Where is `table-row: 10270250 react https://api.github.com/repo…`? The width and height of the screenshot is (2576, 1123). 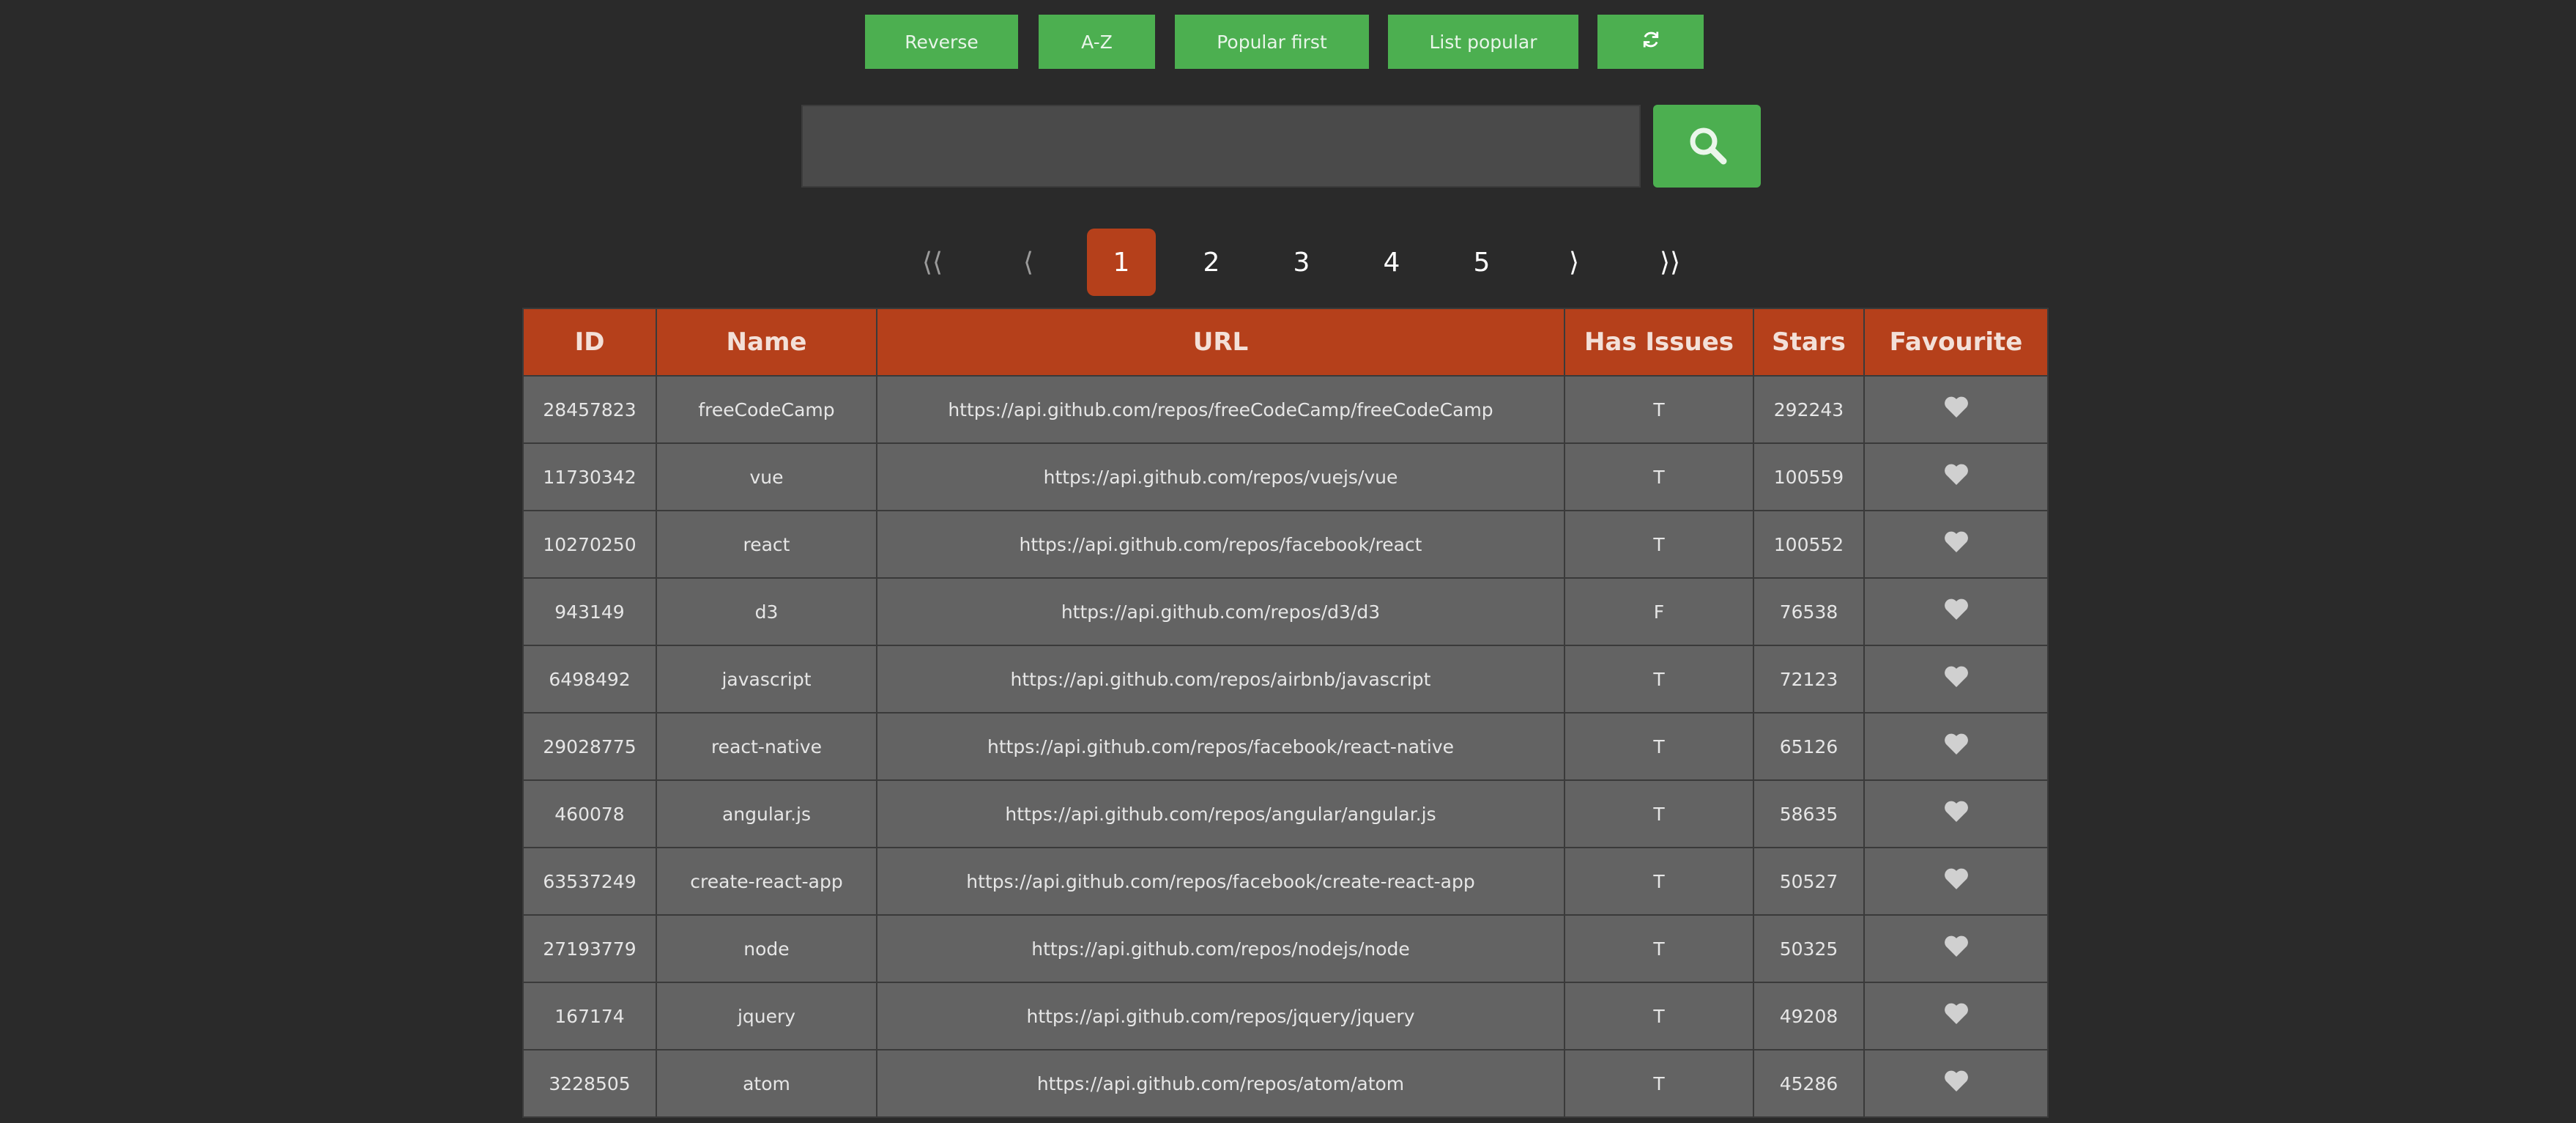
table-row: 10270250 react https://api.github.com/repo… is located at coordinates (1285, 545).